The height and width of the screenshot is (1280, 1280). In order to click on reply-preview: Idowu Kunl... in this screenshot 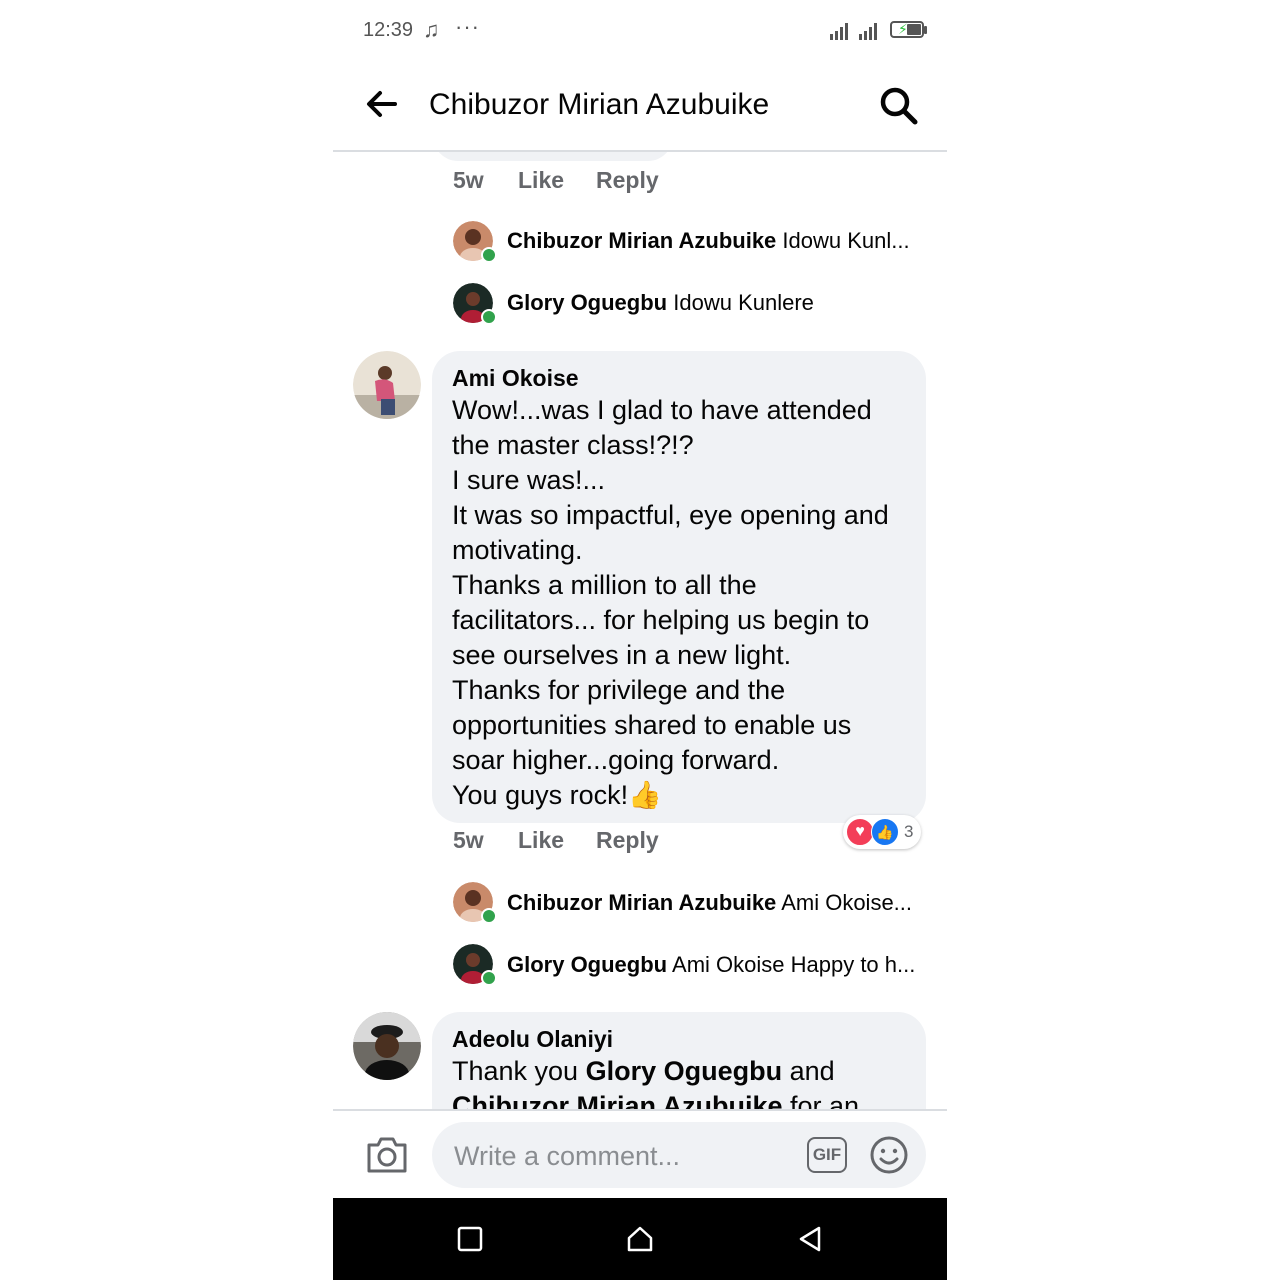, I will do `click(846, 240)`.